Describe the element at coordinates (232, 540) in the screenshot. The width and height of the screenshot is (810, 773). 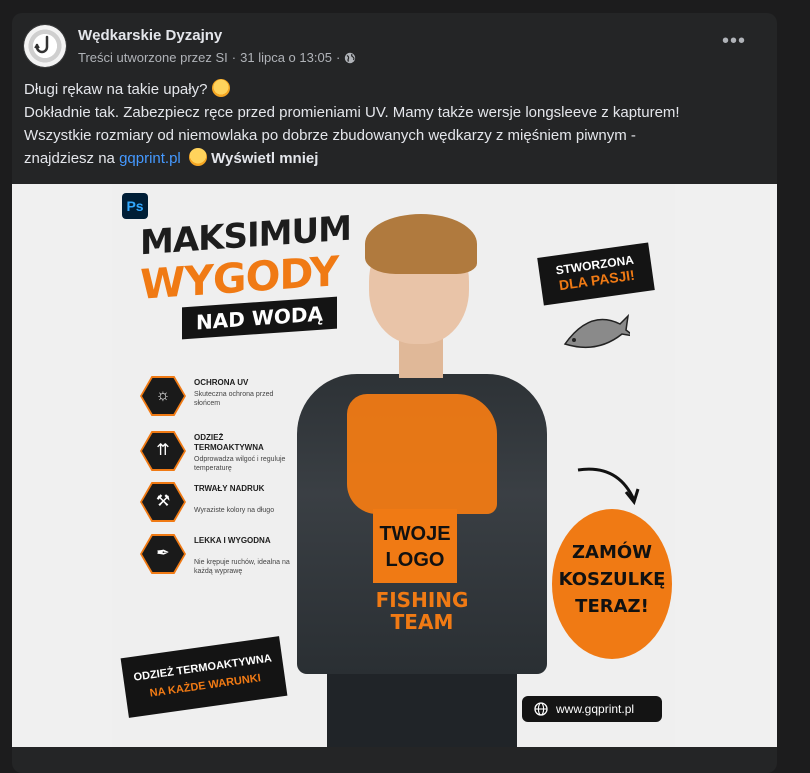
I see `feature-title: LEKKA I WYGODNA` at that location.